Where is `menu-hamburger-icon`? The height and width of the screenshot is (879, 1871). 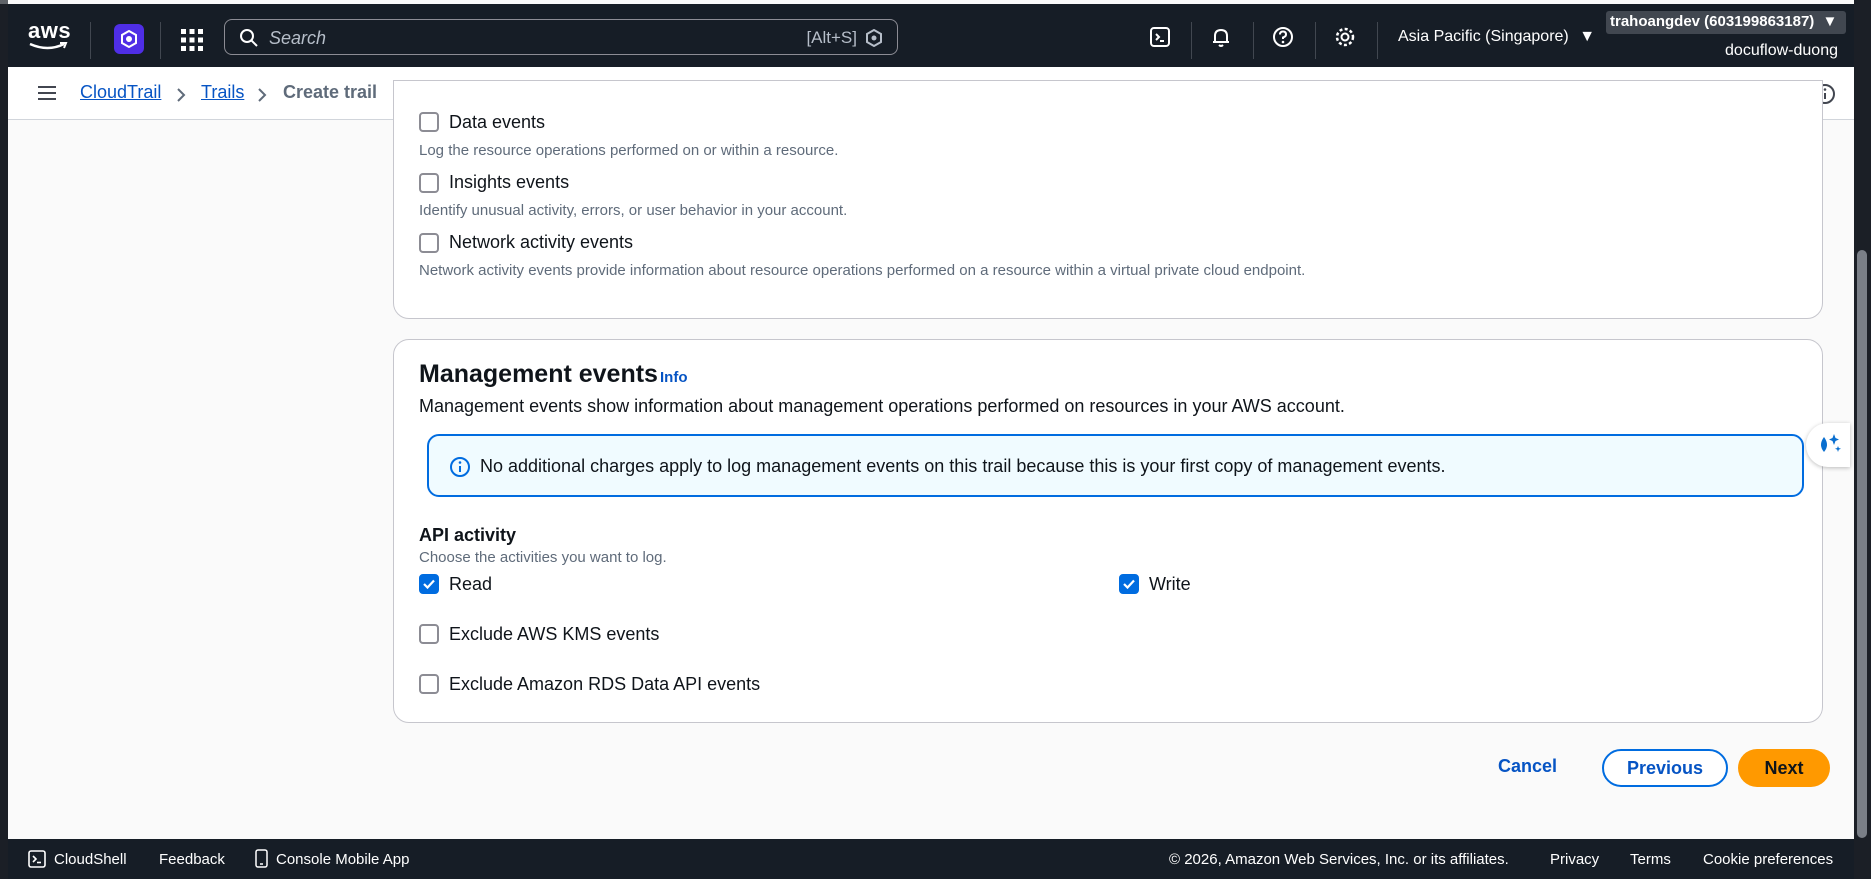 menu-hamburger-icon is located at coordinates (47, 93).